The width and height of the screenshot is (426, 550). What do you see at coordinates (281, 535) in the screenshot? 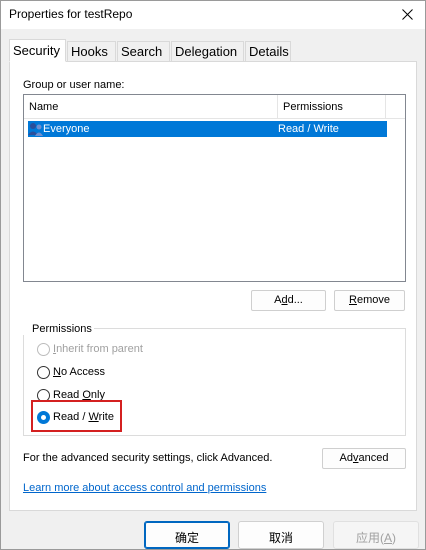
I see `cancel-button: 取消` at bounding box center [281, 535].